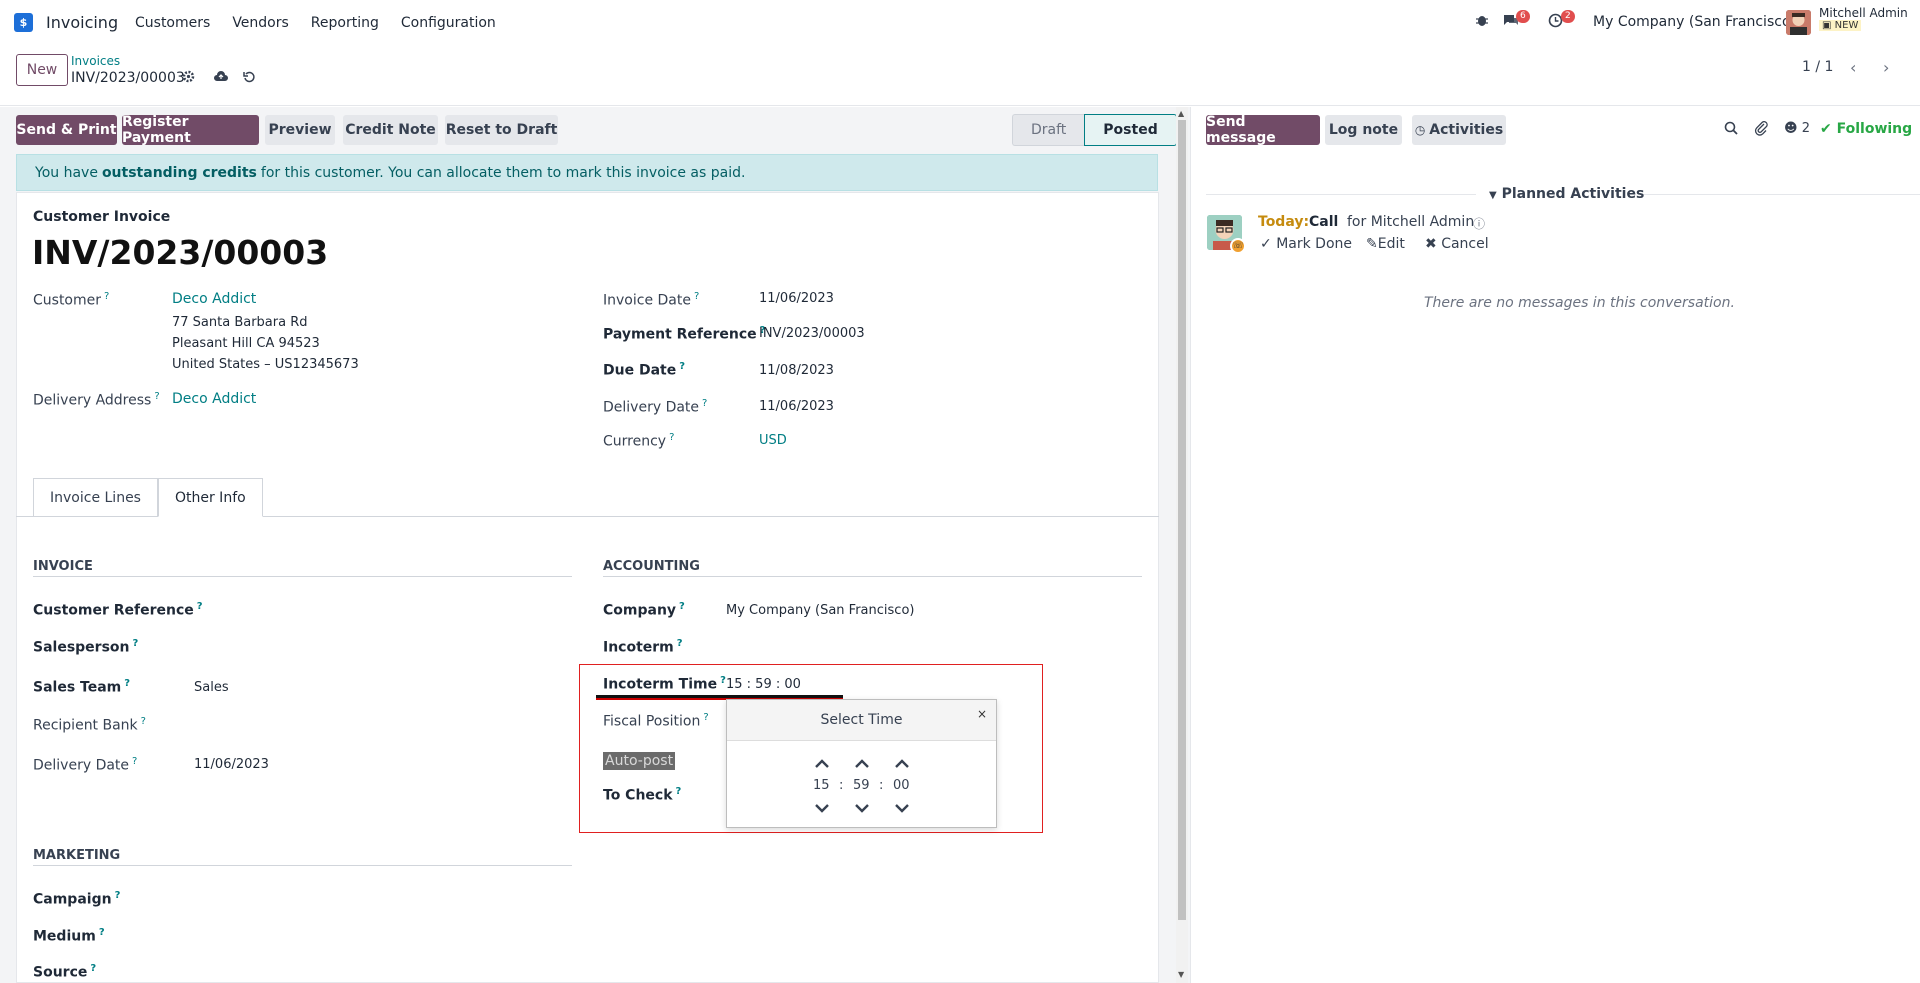  I want to click on second-increment-icon, so click(902, 765).